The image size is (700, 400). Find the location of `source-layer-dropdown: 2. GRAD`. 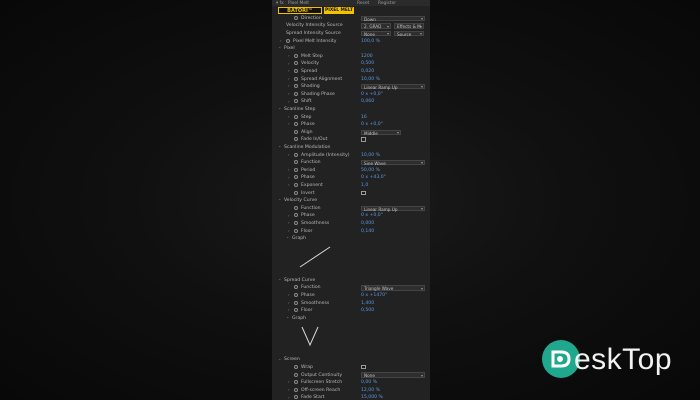

source-layer-dropdown: 2. GRAD is located at coordinates (376, 26).